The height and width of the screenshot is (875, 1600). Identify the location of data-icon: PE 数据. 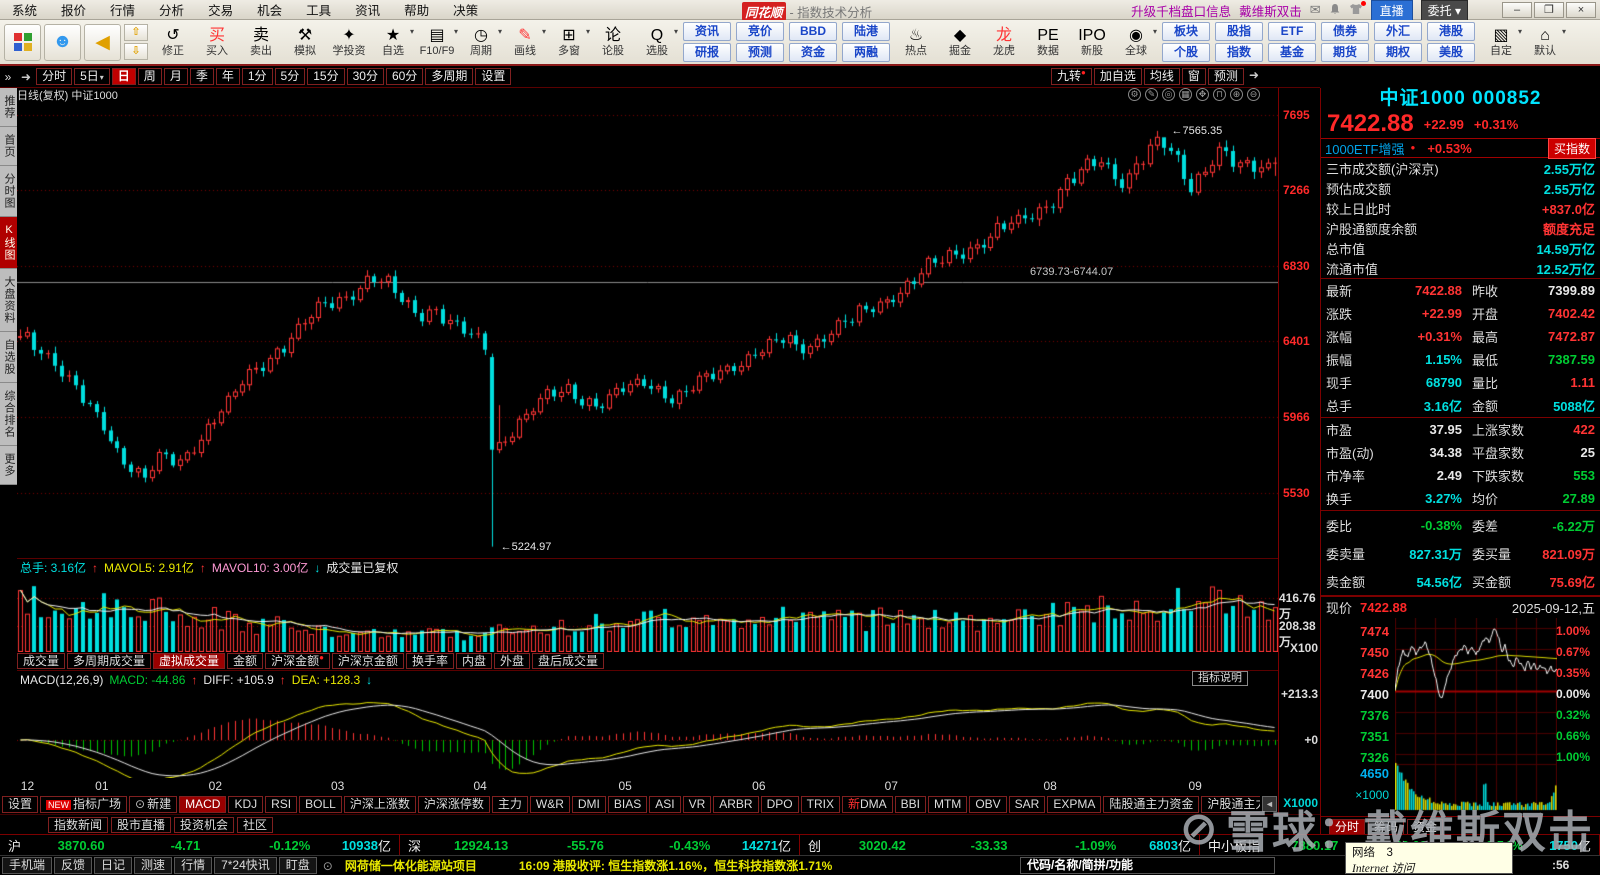
(1048, 42).